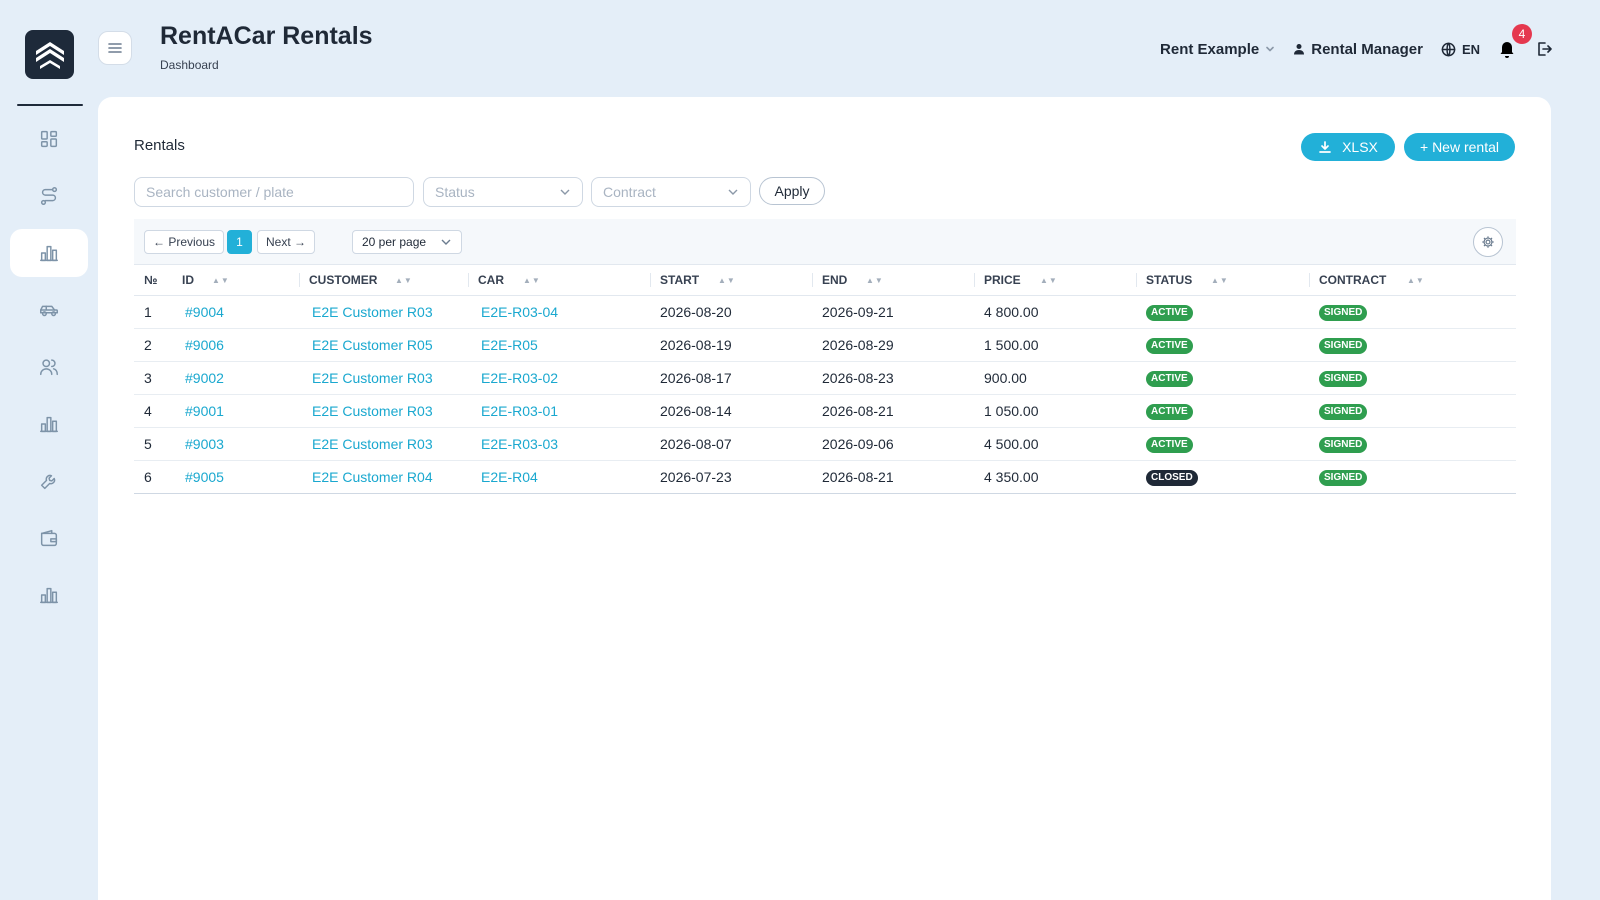 Image resolution: width=1600 pixels, height=900 pixels. Describe the element at coordinates (1459, 147) in the screenshot. I see `new-rental-button: + New rental` at that location.